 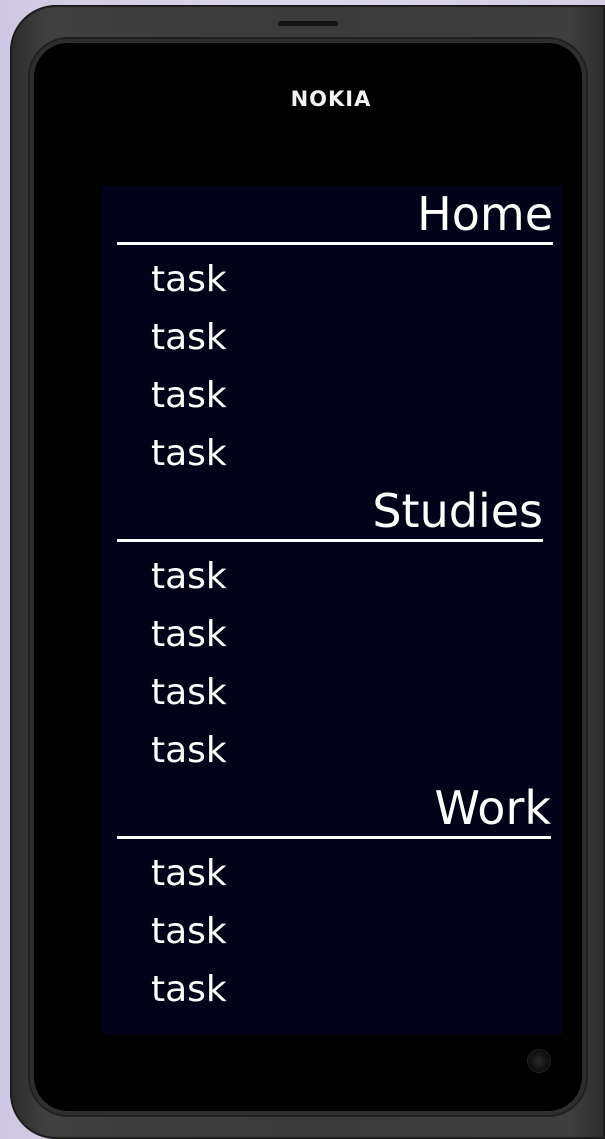 What do you see at coordinates (334, 809) in the screenshot?
I see `section-heading: Work` at bounding box center [334, 809].